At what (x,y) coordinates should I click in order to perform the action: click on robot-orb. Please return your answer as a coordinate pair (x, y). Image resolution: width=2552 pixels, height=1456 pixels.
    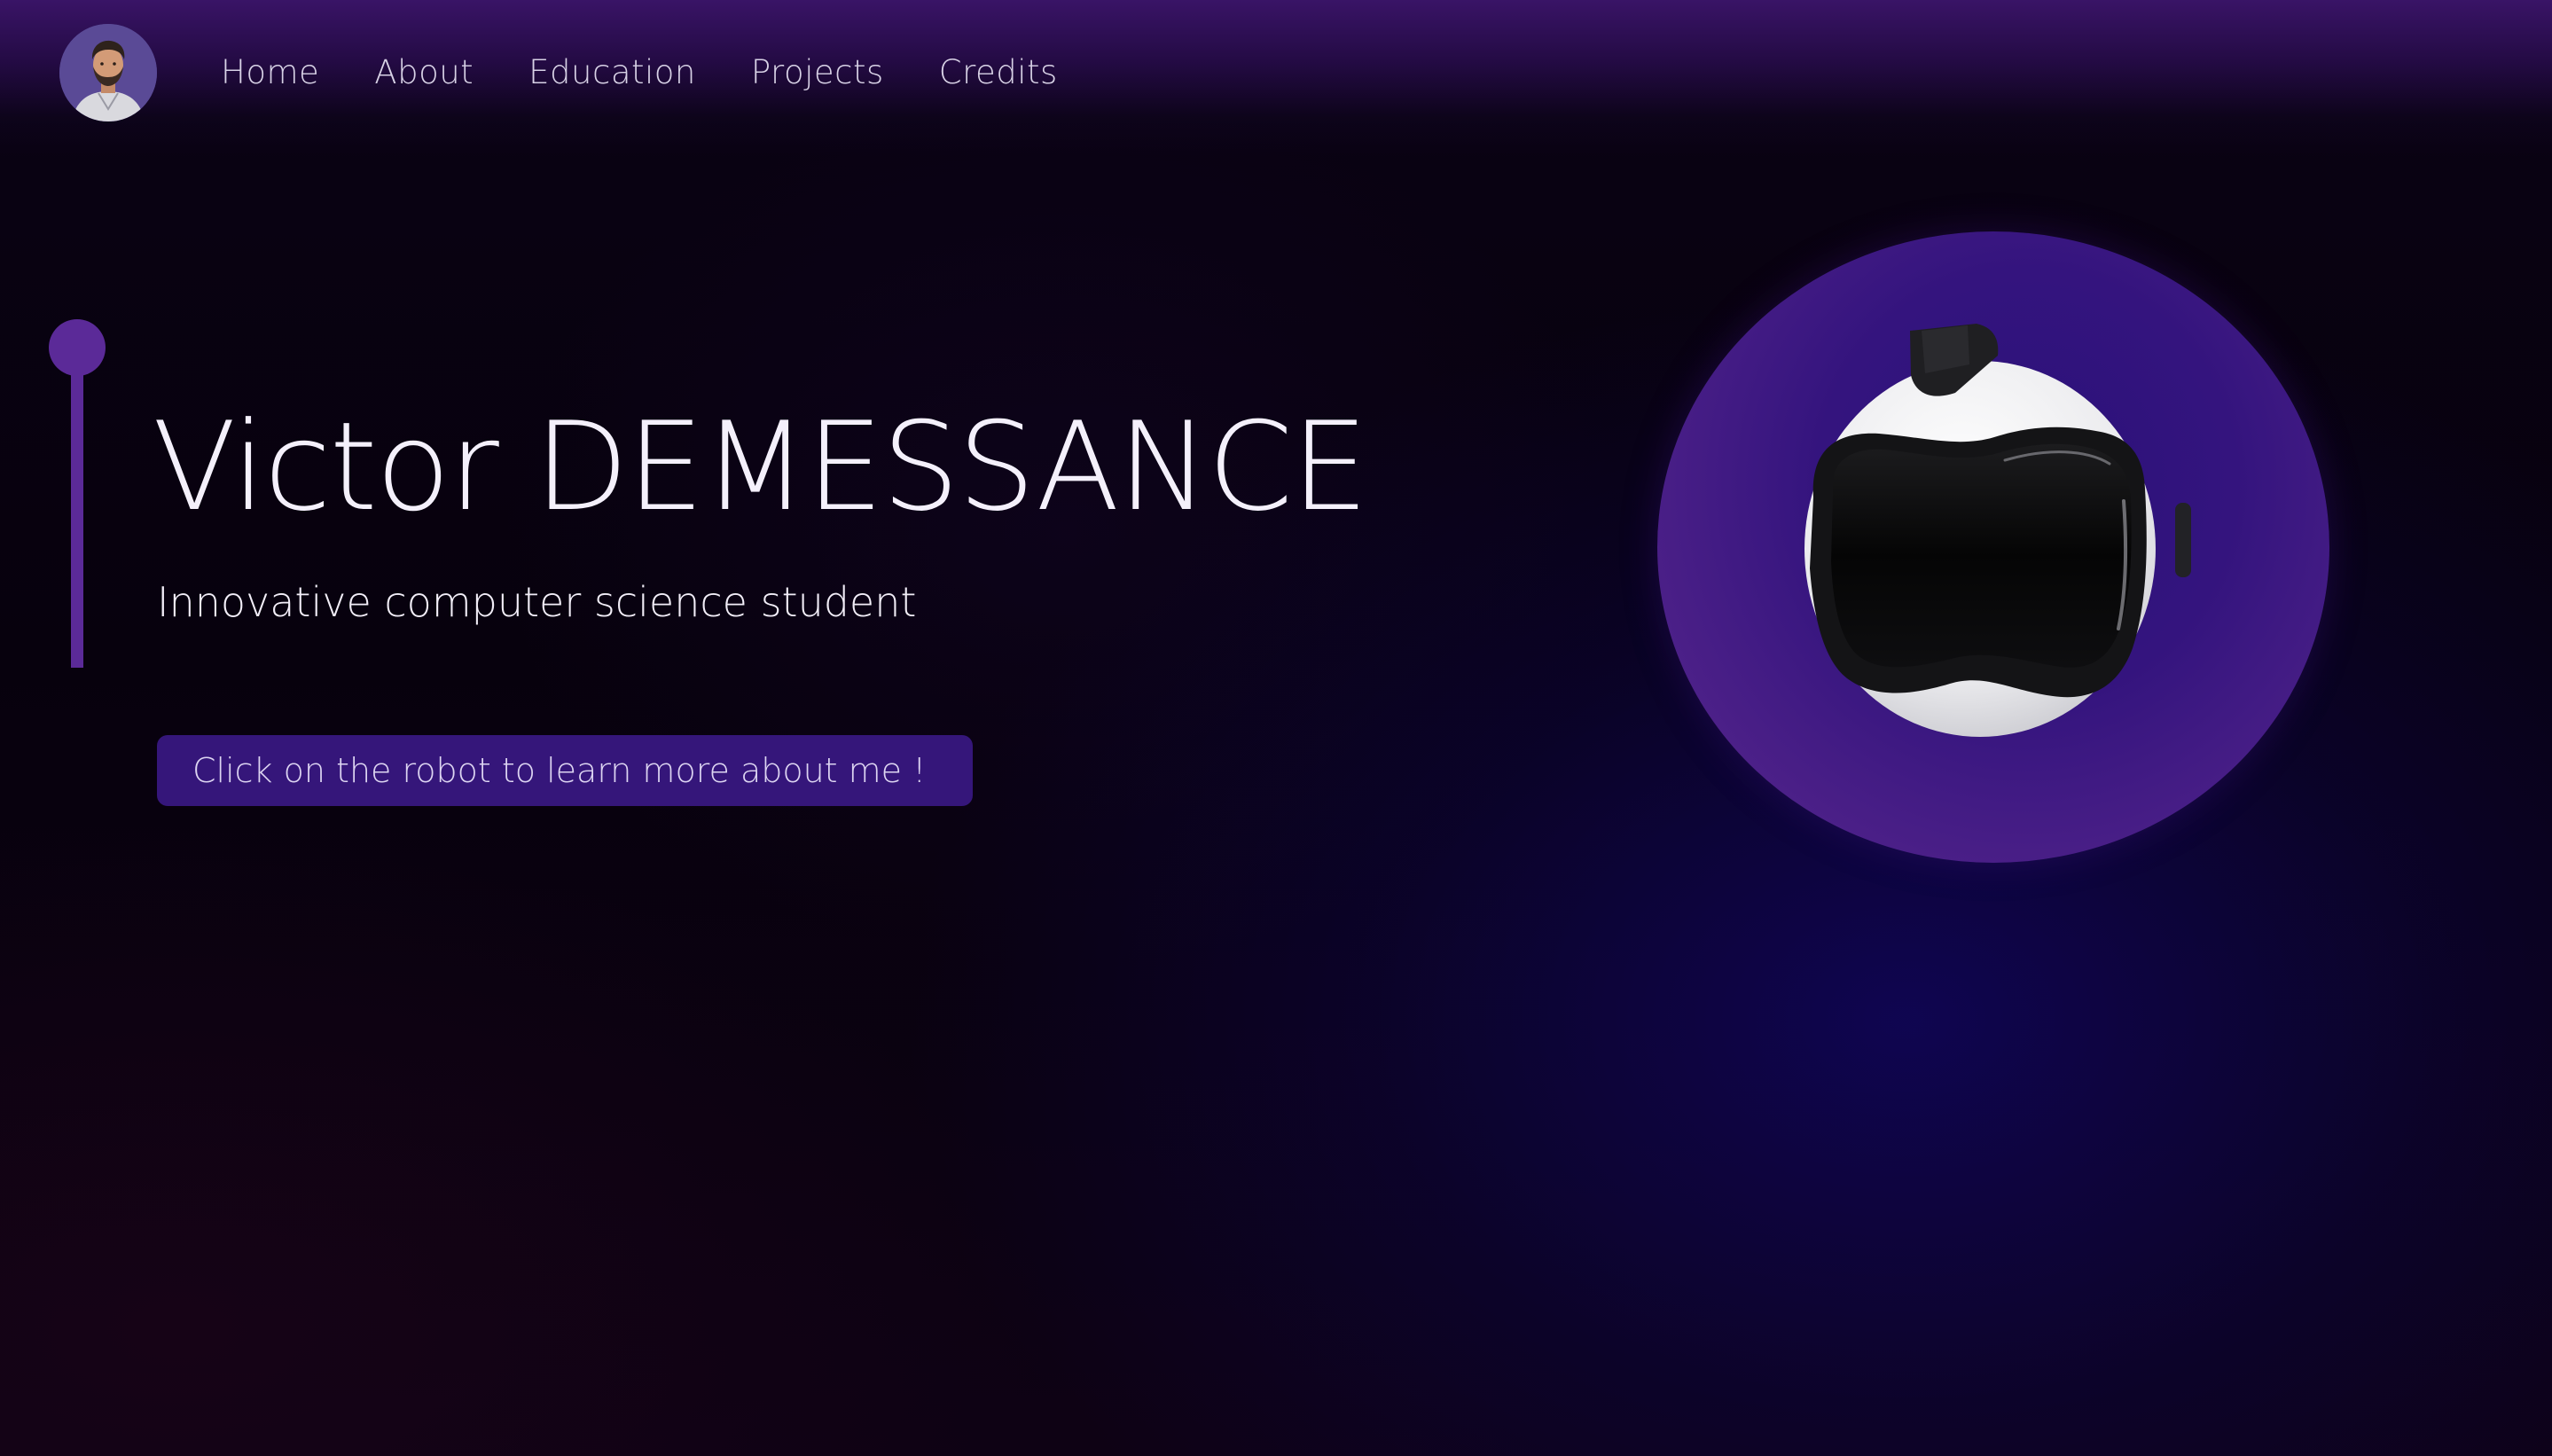
    Looking at the image, I should click on (1993, 547).